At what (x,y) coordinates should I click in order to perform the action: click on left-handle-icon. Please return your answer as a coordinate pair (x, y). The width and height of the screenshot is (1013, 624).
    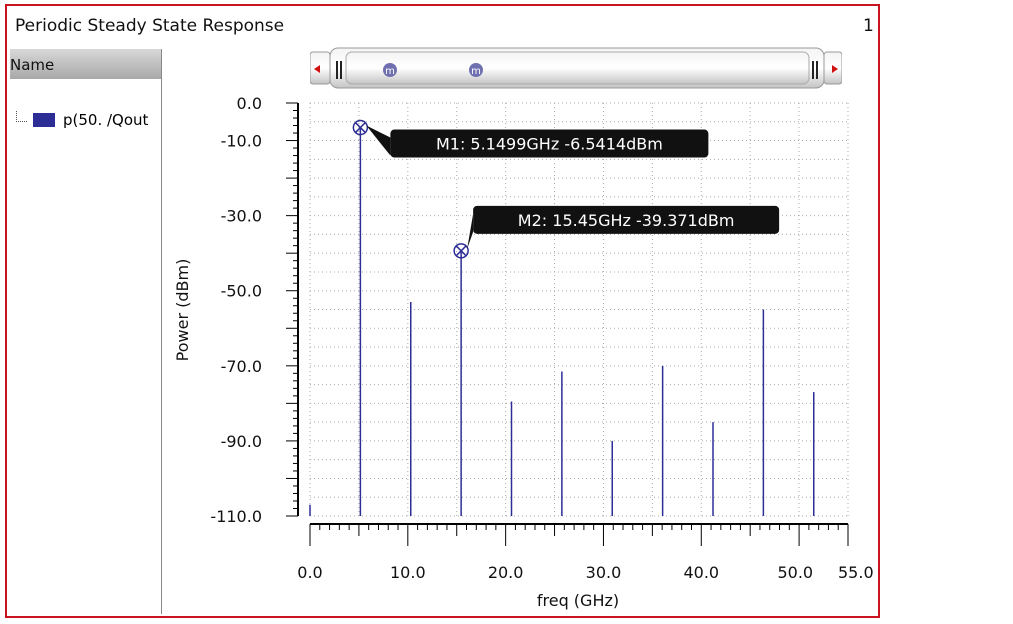
    Looking at the image, I should click on (337, 70).